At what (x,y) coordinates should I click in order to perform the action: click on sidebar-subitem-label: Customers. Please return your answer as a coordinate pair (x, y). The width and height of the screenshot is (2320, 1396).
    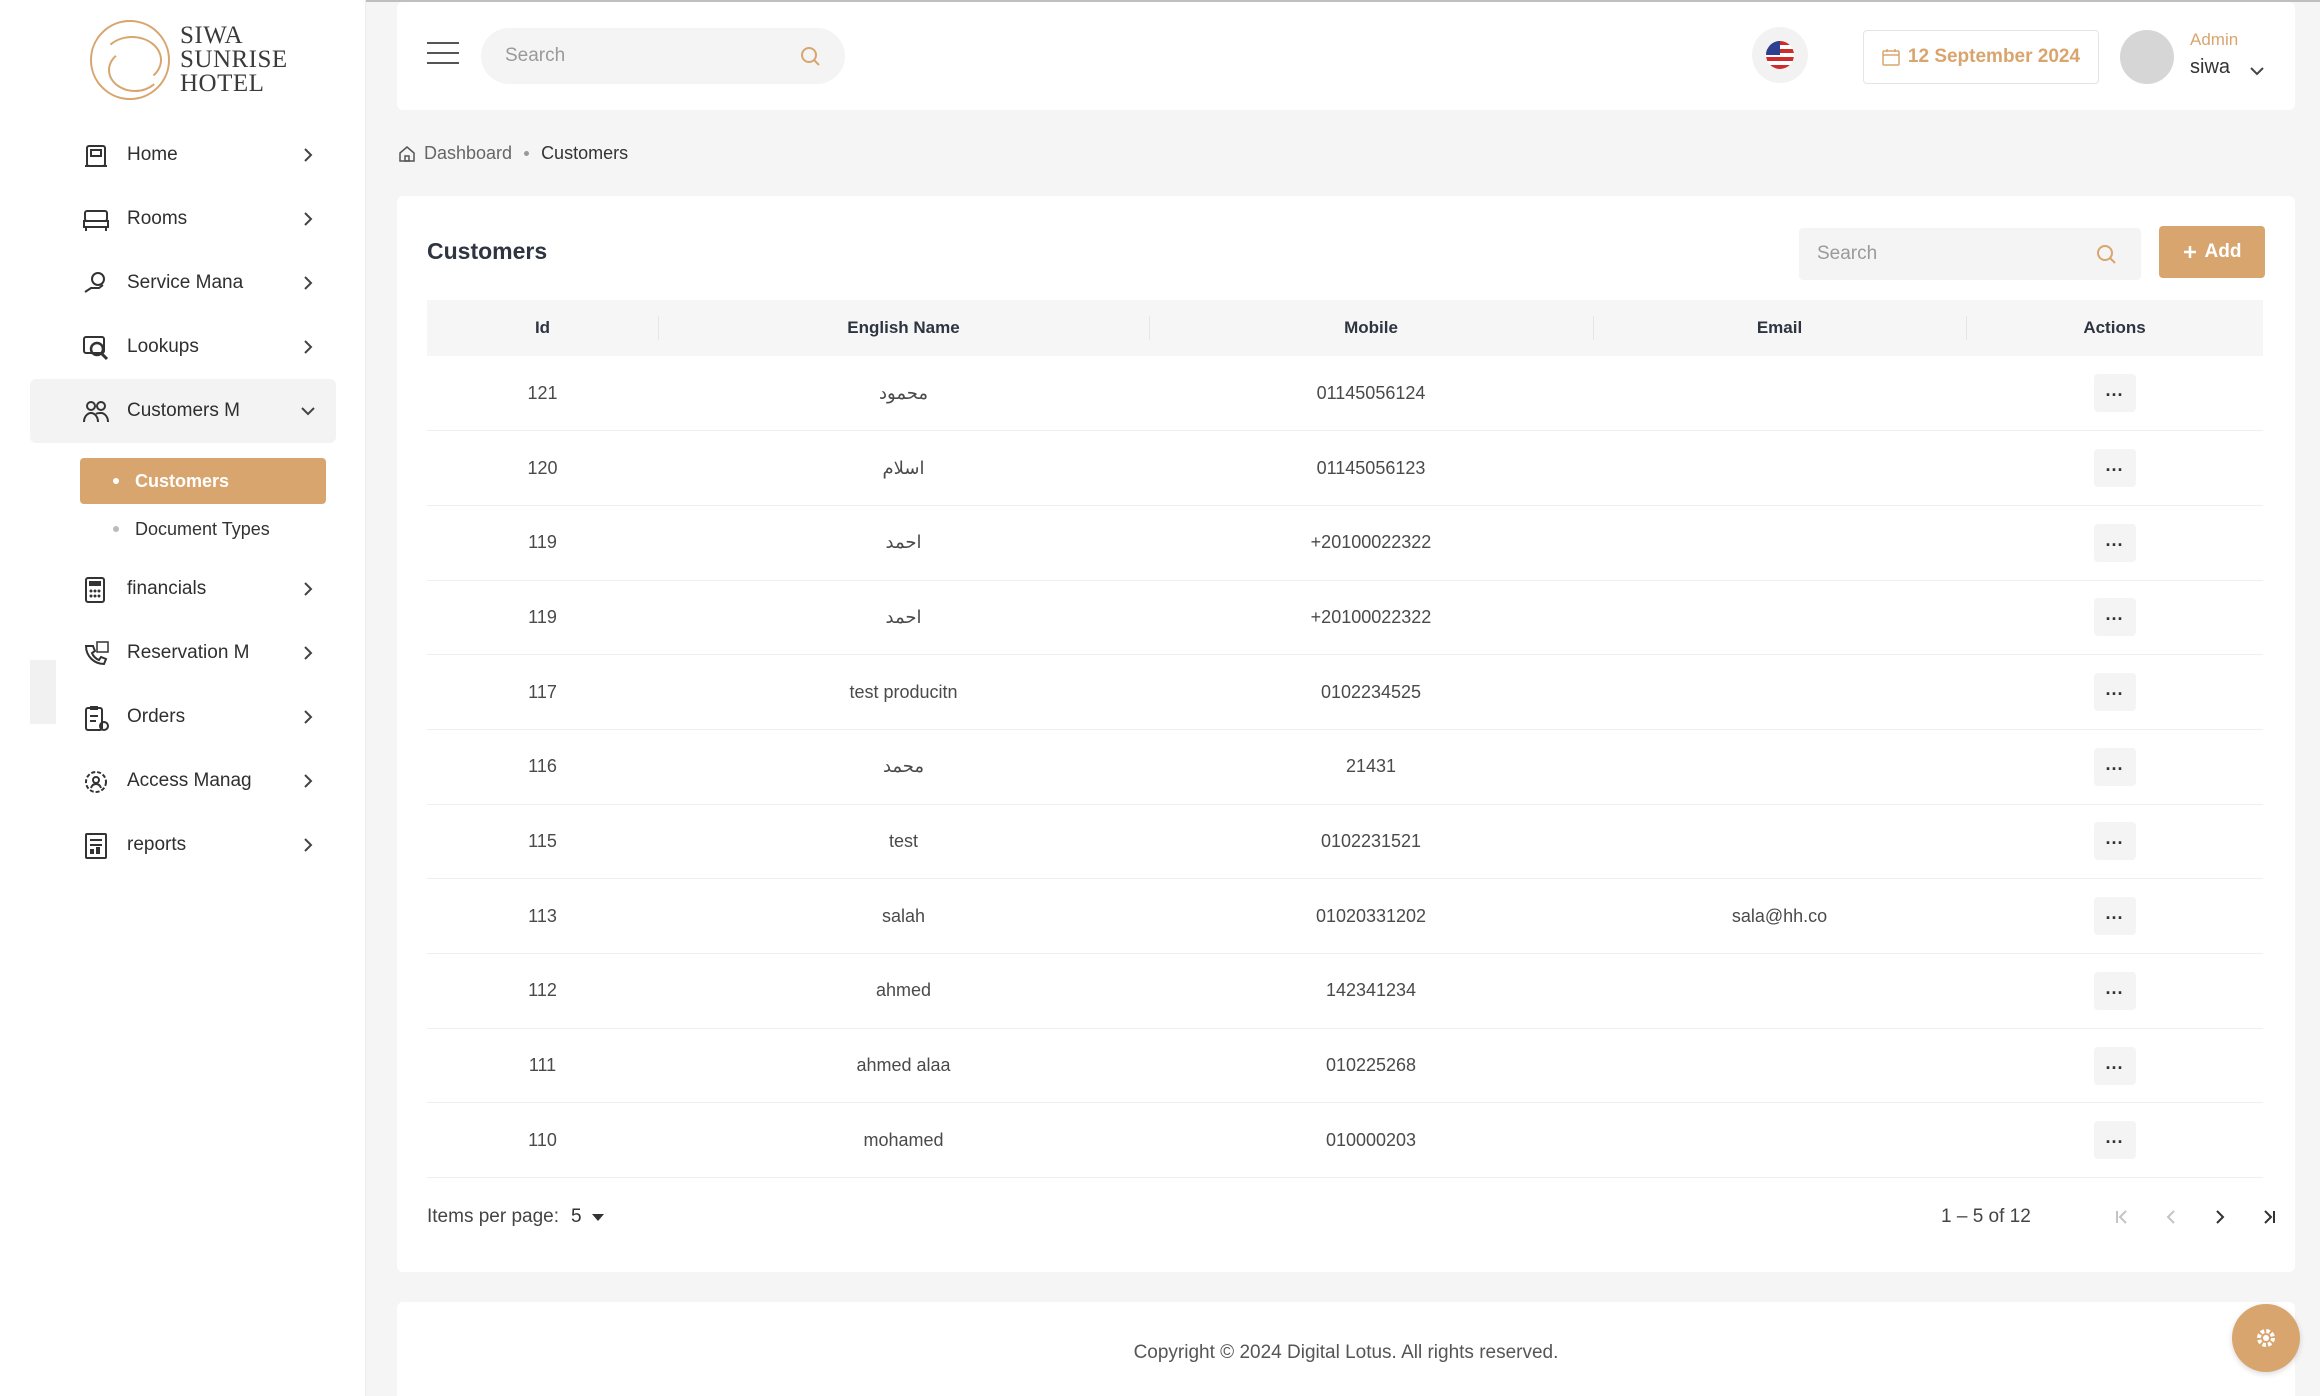
    Looking at the image, I should click on (182, 480).